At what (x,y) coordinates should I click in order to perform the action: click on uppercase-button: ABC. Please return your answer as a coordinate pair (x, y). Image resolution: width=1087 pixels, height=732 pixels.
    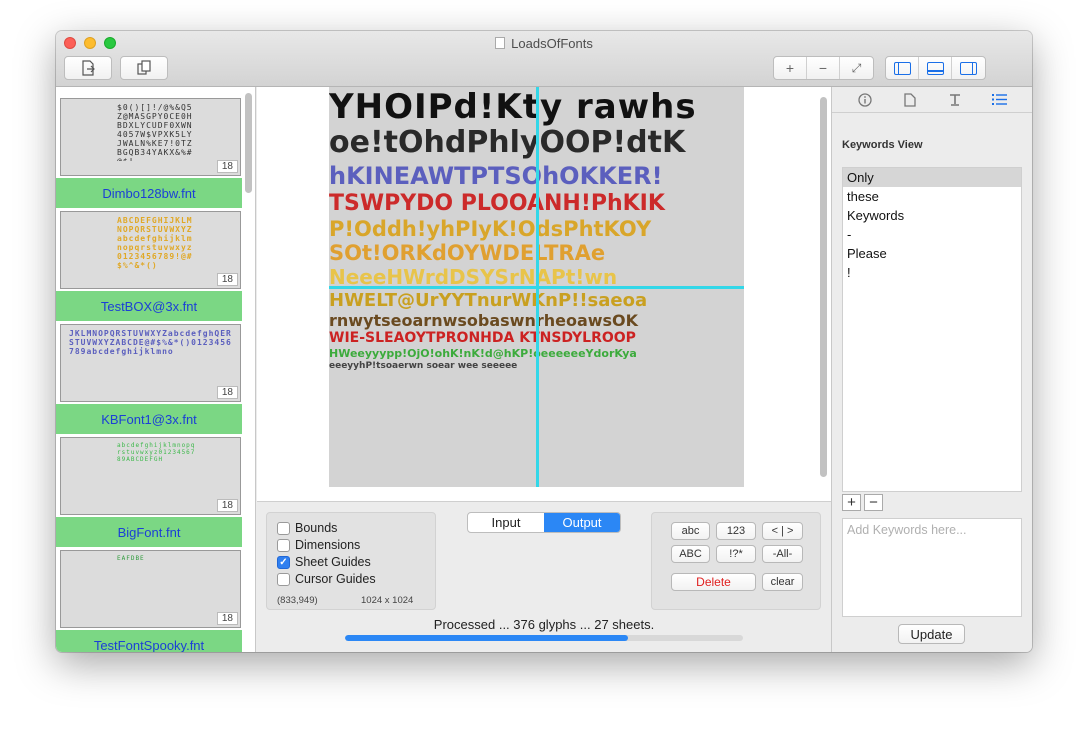
    Looking at the image, I should click on (690, 554).